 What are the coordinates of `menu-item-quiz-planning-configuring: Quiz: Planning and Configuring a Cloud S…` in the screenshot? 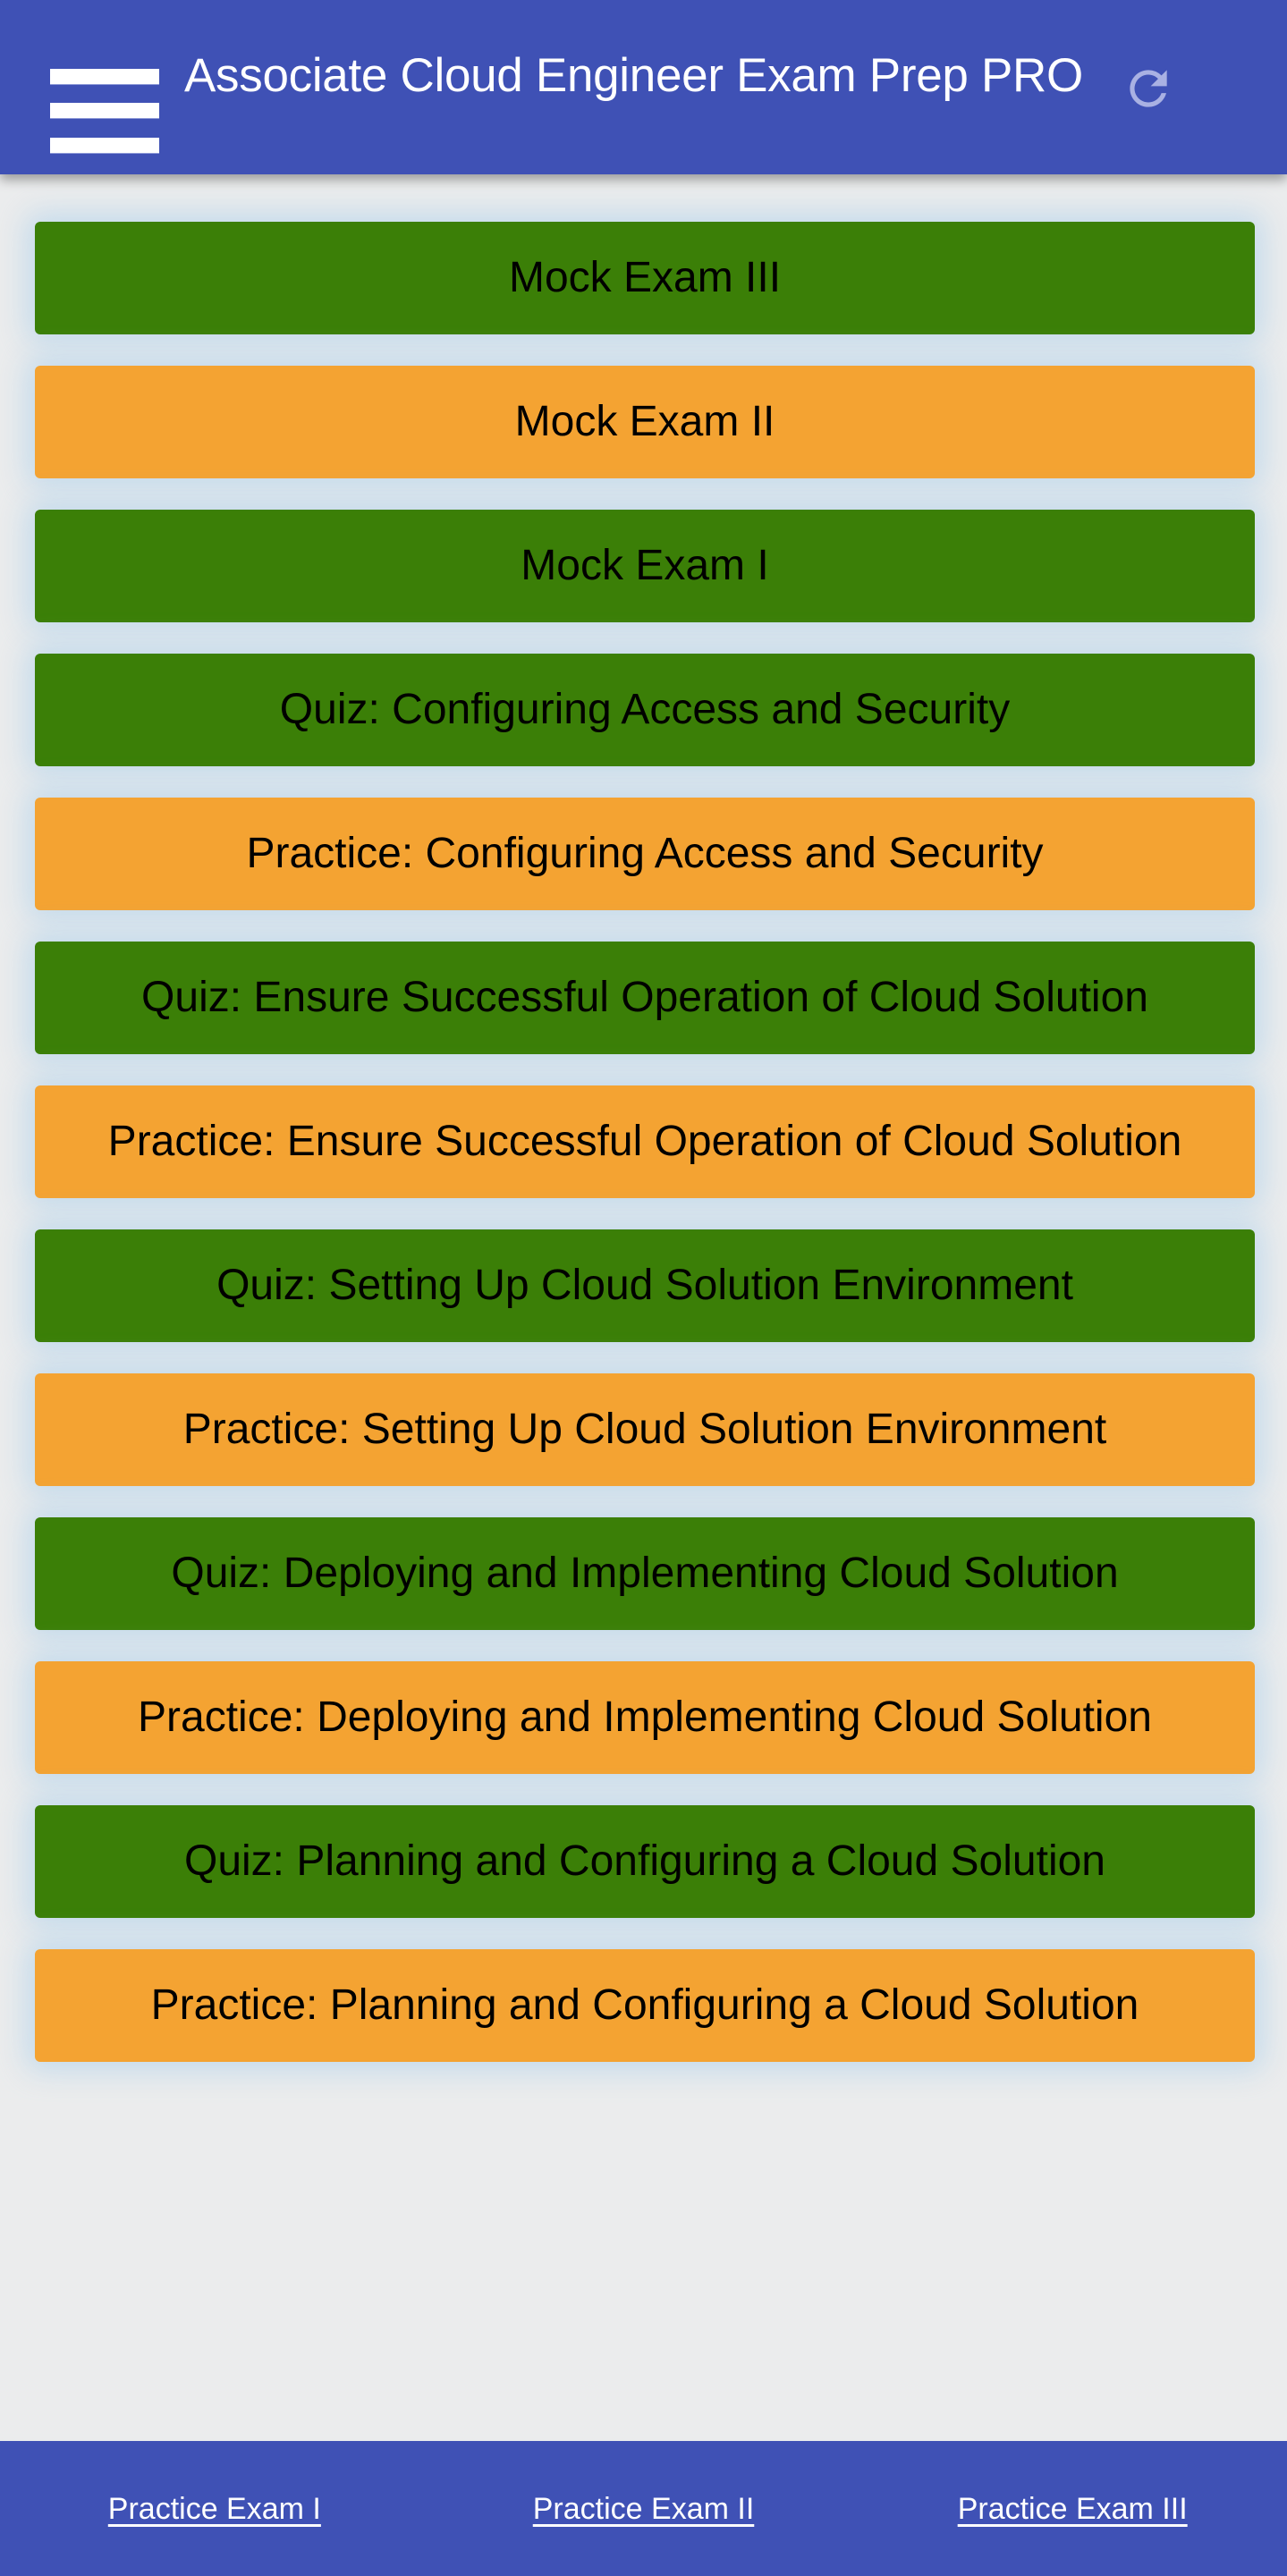 It's located at (645, 1861).